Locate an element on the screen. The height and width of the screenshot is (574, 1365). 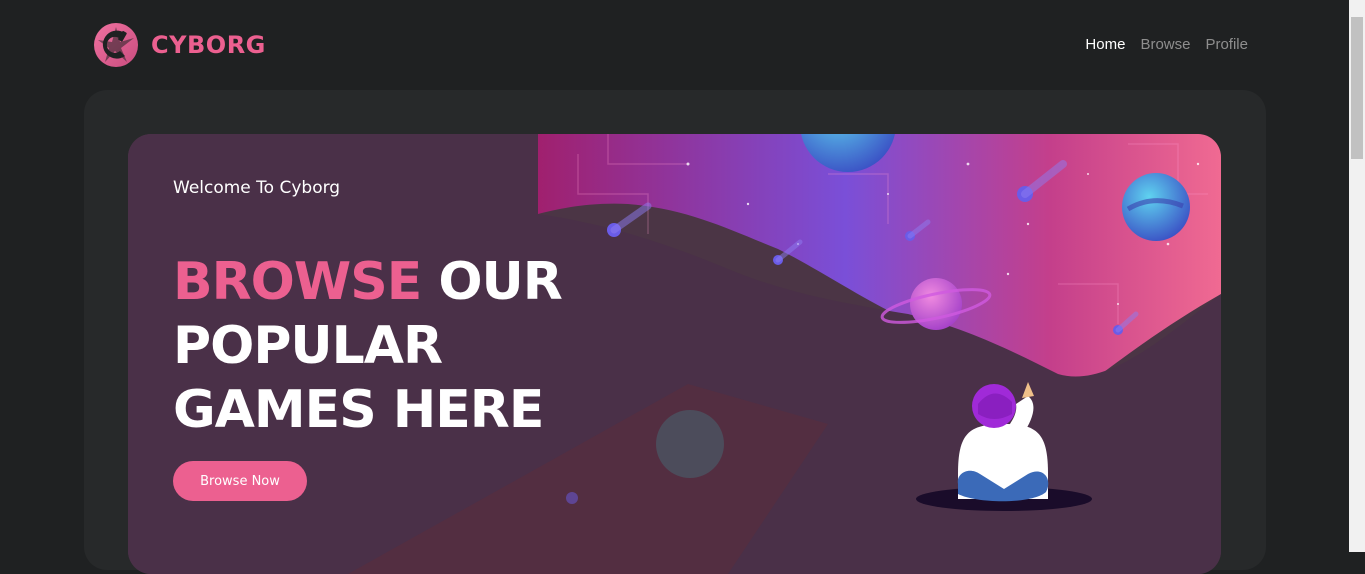
nav-home: Home is located at coordinates (1105, 44).